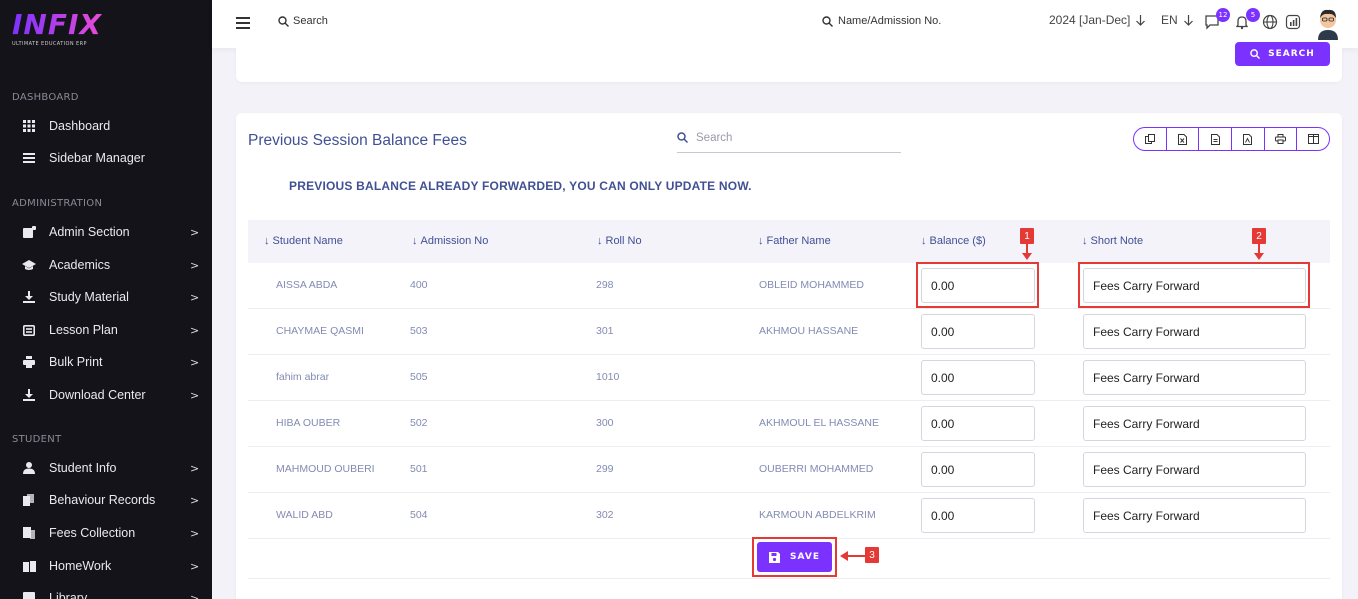  I want to click on session-selector: 2024 [Jan-Dec], so click(1097, 20).